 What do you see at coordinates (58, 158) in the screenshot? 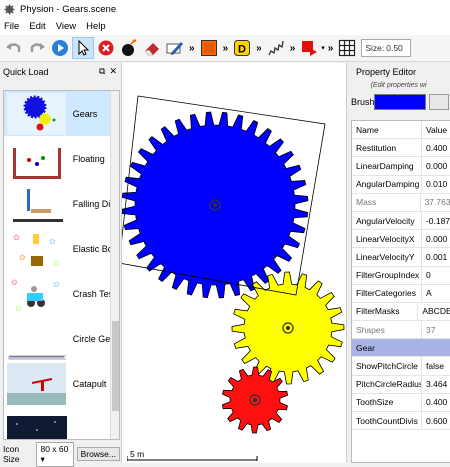
I see `list-item: Floating` at bounding box center [58, 158].